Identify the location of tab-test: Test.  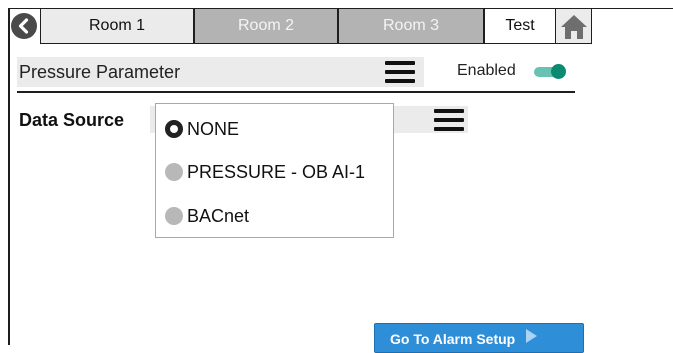
(520, 26).